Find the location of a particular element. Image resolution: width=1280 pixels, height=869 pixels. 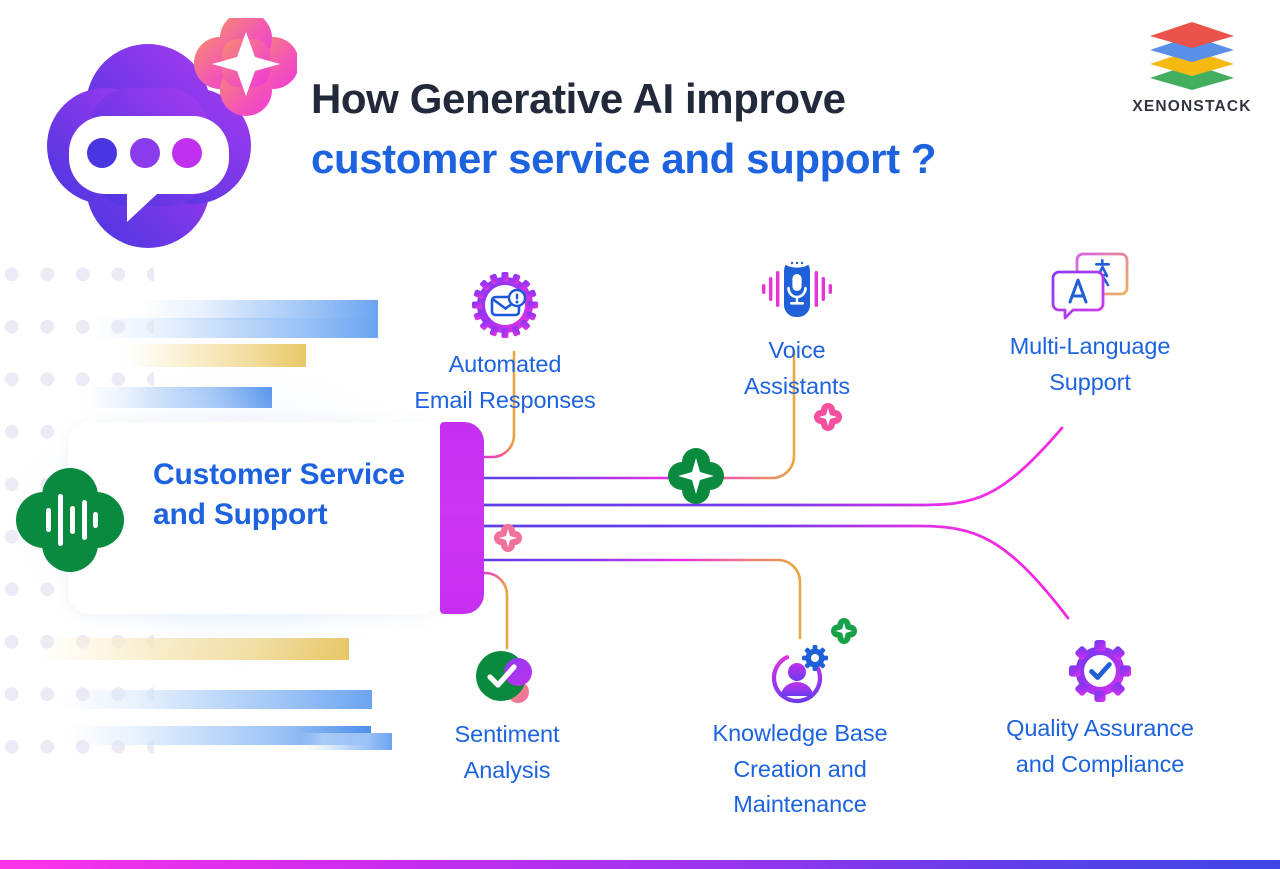

node-voice-assistants: Voice Assistants is located at coordinates (797, 328).